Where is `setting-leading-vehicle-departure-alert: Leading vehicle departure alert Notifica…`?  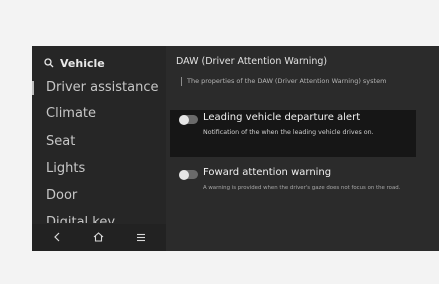
setting-leading-vehicle-departure-alert: Leading vehicle departure alert Notifica… is located at coordinates (293, 133).